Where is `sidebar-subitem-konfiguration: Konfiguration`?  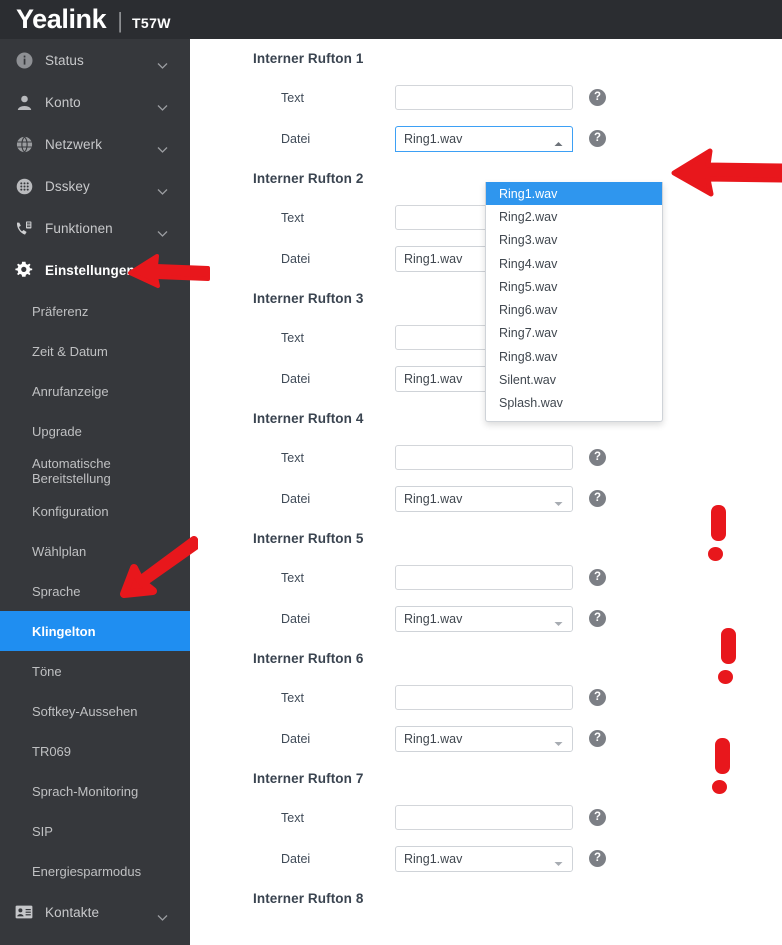 sidebar-subitem-konfiguration: Konfiguration is located at coordinates (95, 511).